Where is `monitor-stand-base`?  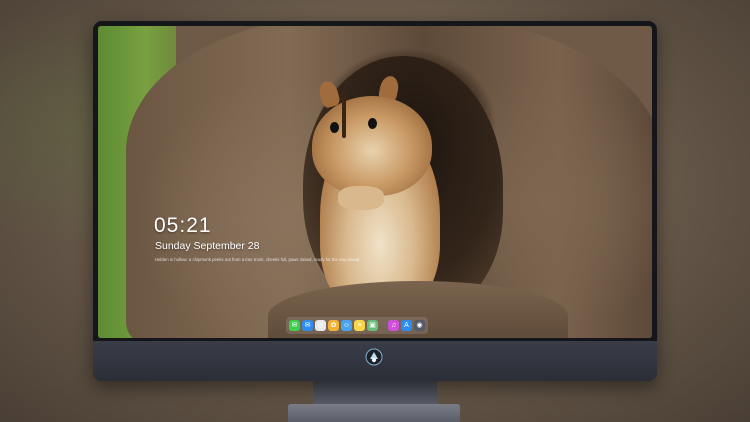 monitor-stand-base is located at coordinates (374, 413).